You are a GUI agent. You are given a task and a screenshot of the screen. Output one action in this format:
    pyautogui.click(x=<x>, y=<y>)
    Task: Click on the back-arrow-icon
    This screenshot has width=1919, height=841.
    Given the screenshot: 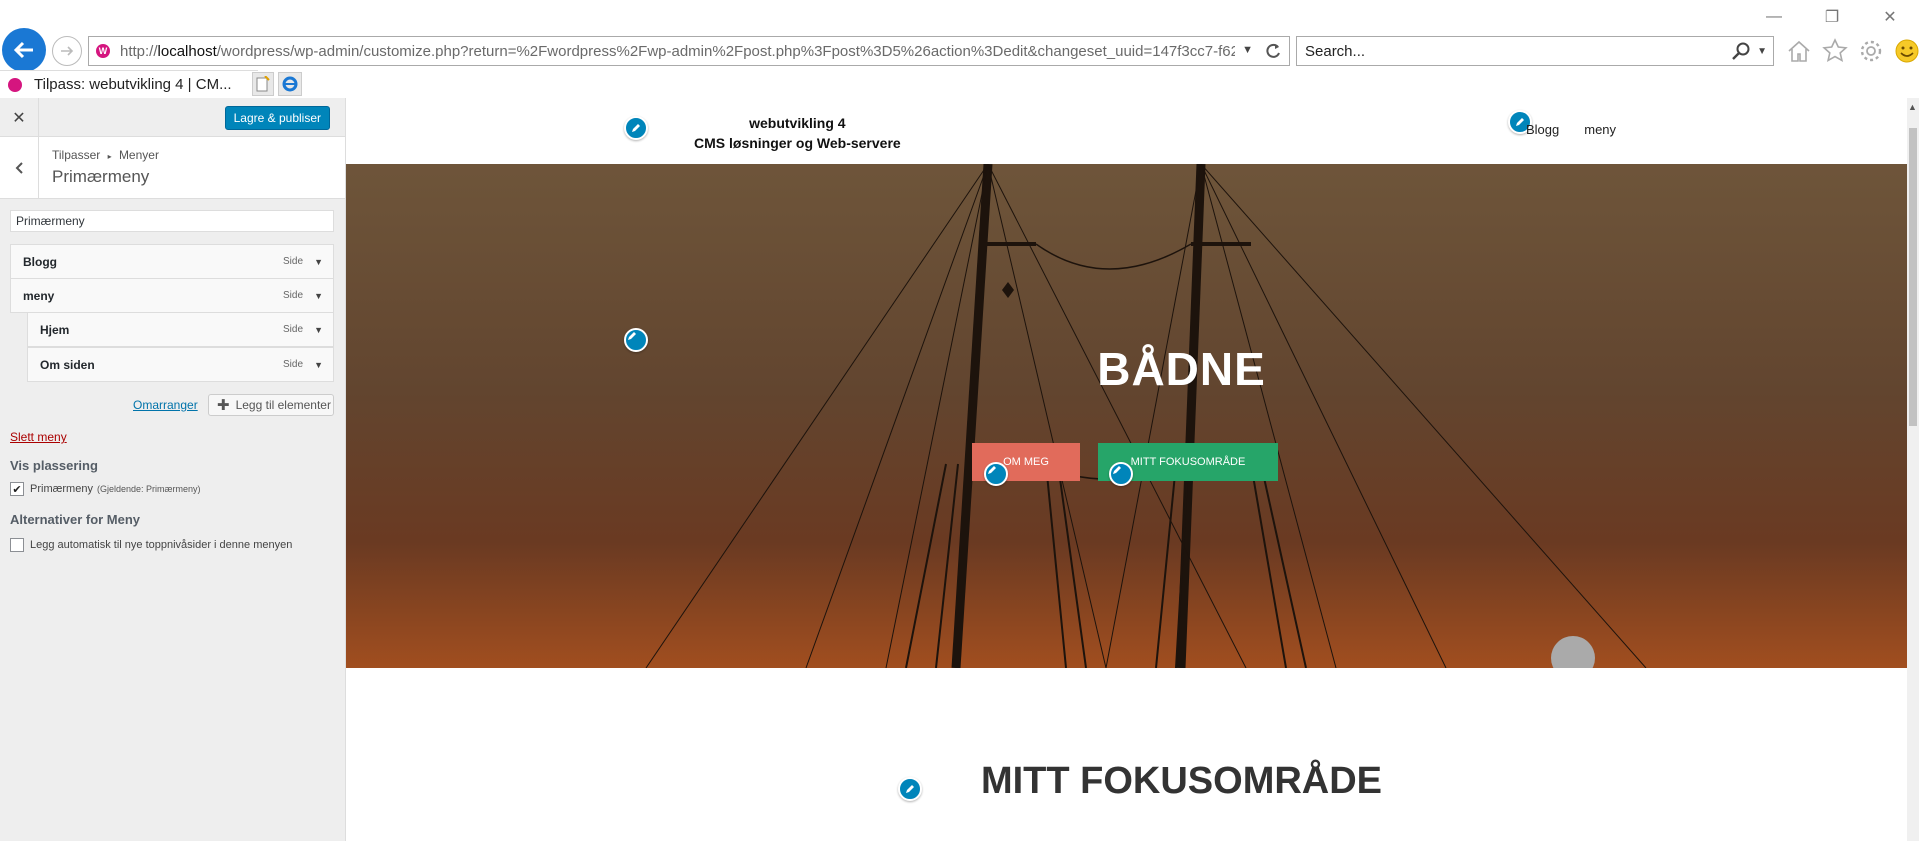 What is the action you would take?
    pyautogui.click(x=23, y=50)
    